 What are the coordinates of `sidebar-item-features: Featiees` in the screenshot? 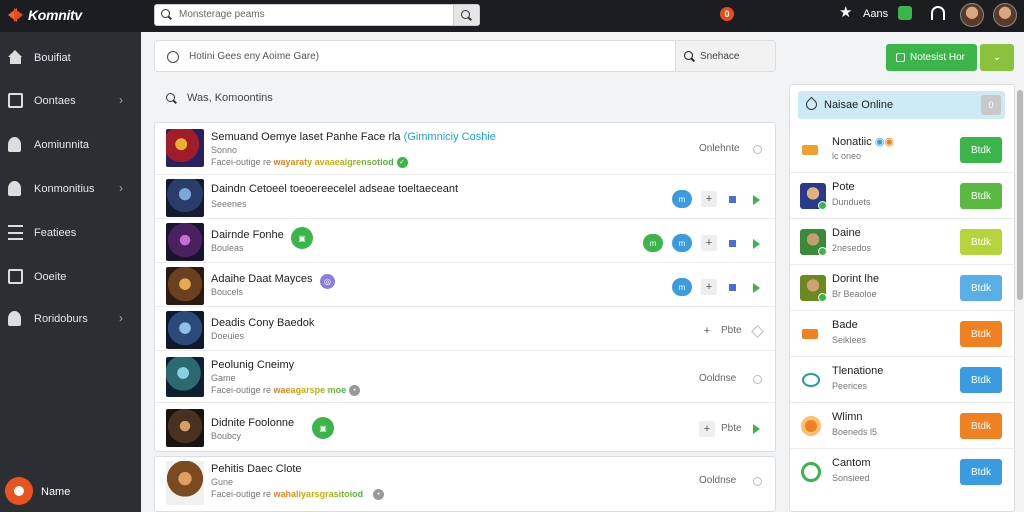 It's located at (70, 233).